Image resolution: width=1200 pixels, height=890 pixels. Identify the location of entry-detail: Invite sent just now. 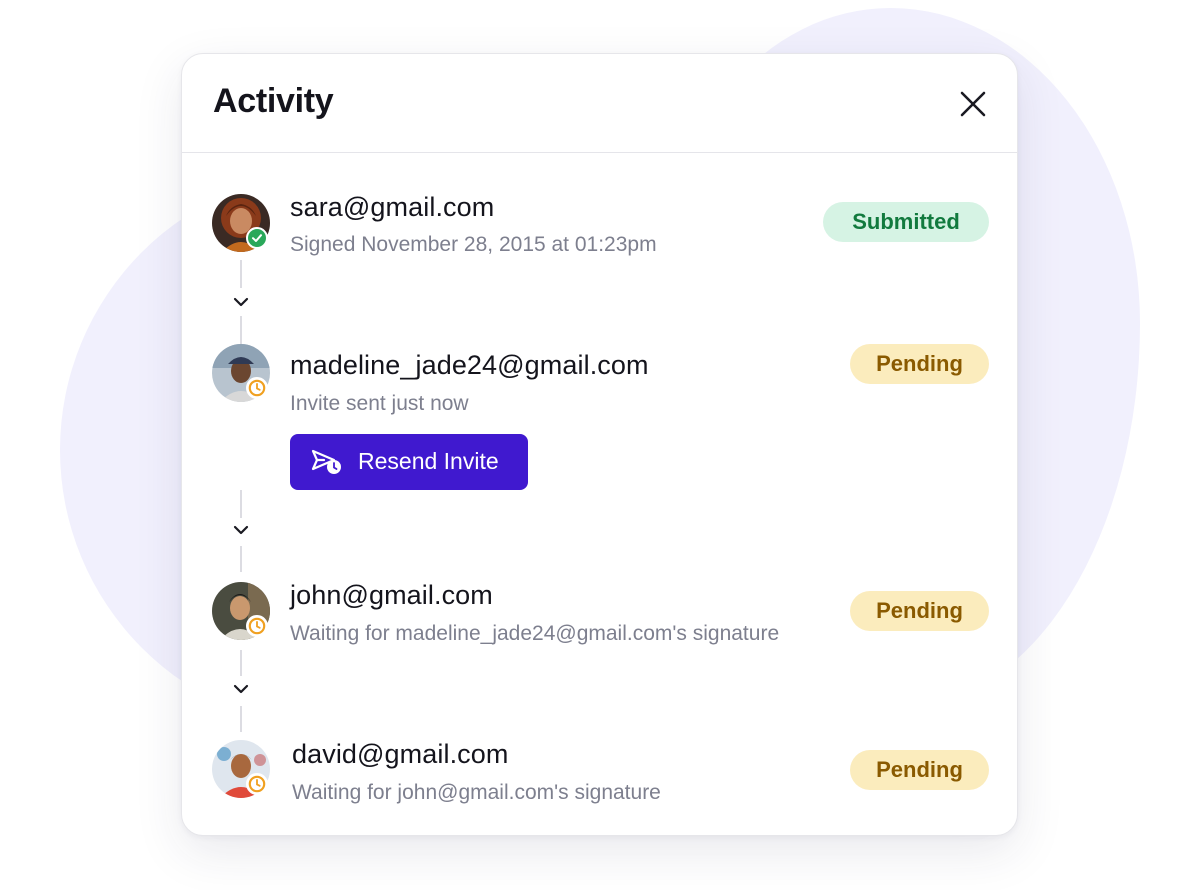
(379, 403).